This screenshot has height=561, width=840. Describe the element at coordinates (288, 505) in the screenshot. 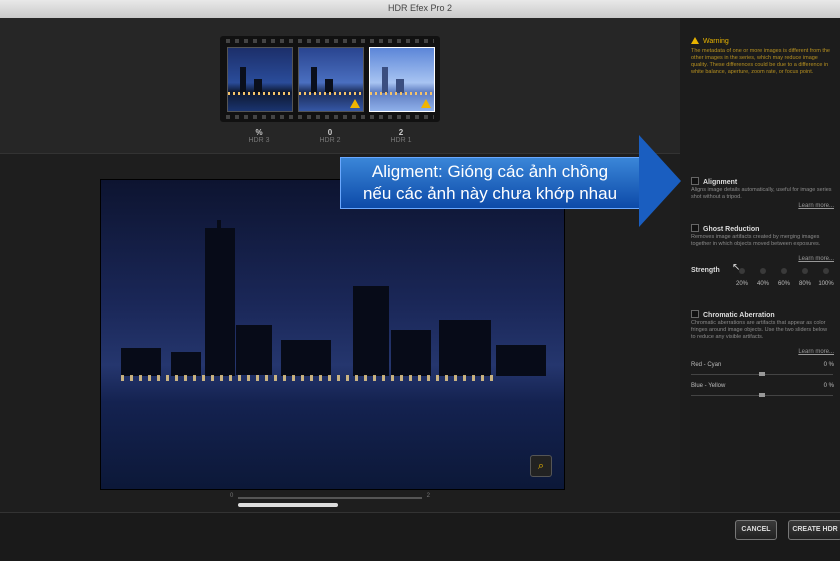

I see `scrubber-range-handle` at that location.